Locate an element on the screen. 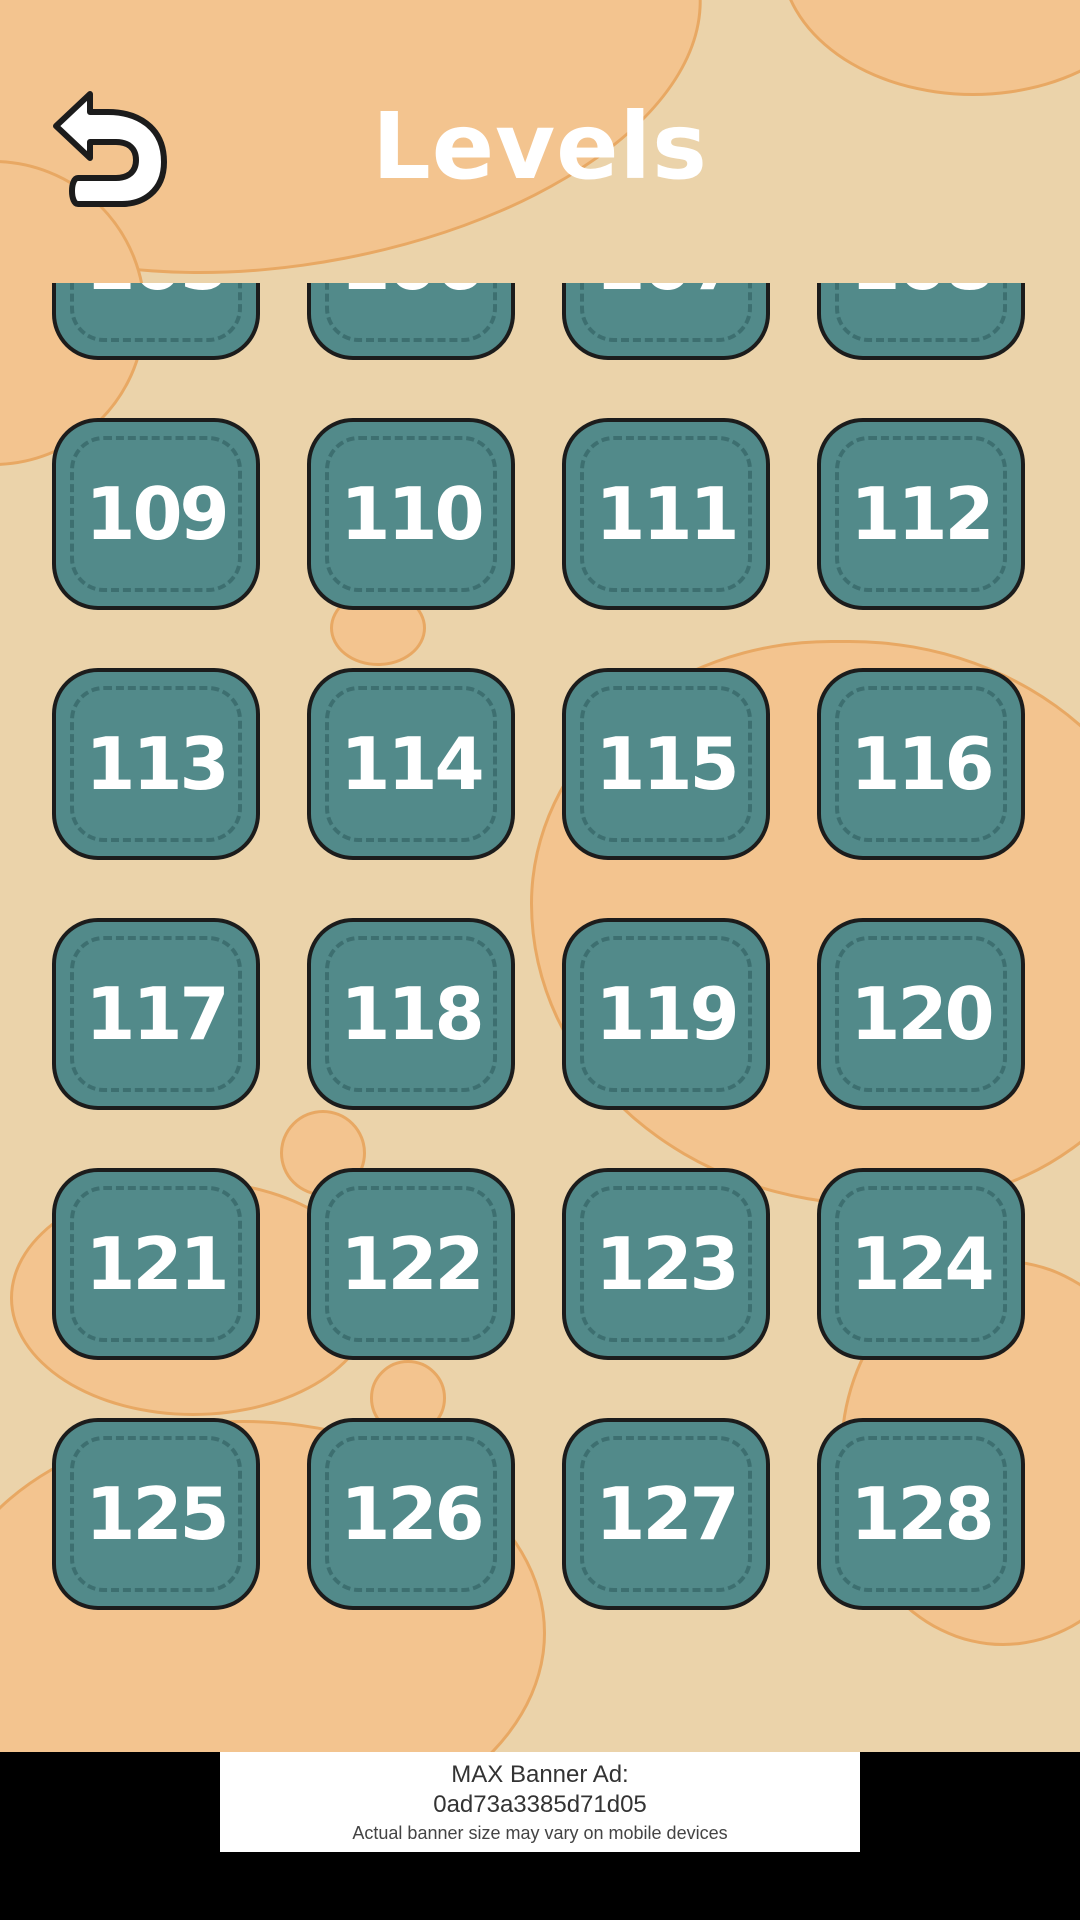  level-number: 117 is located at coordinates (157, 1014).